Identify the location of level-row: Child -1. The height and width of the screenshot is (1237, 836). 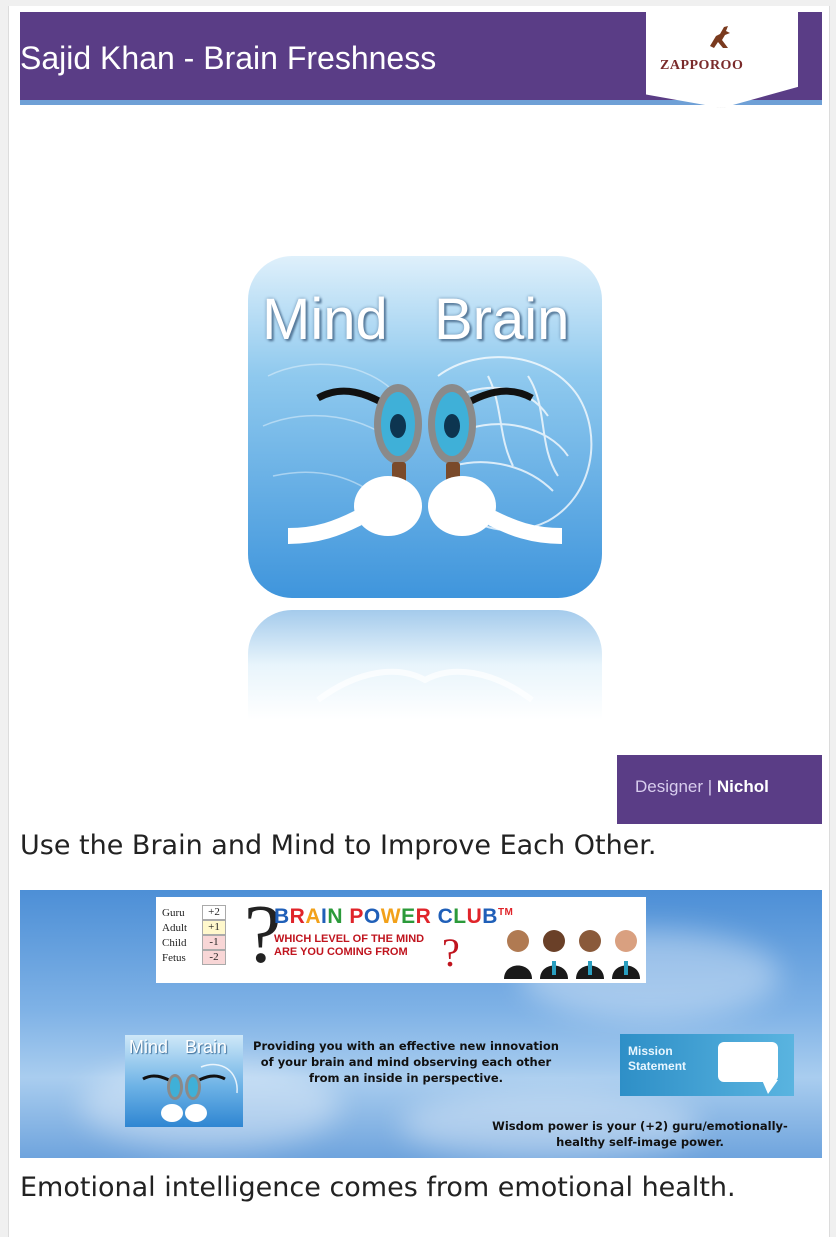
(194, 942).